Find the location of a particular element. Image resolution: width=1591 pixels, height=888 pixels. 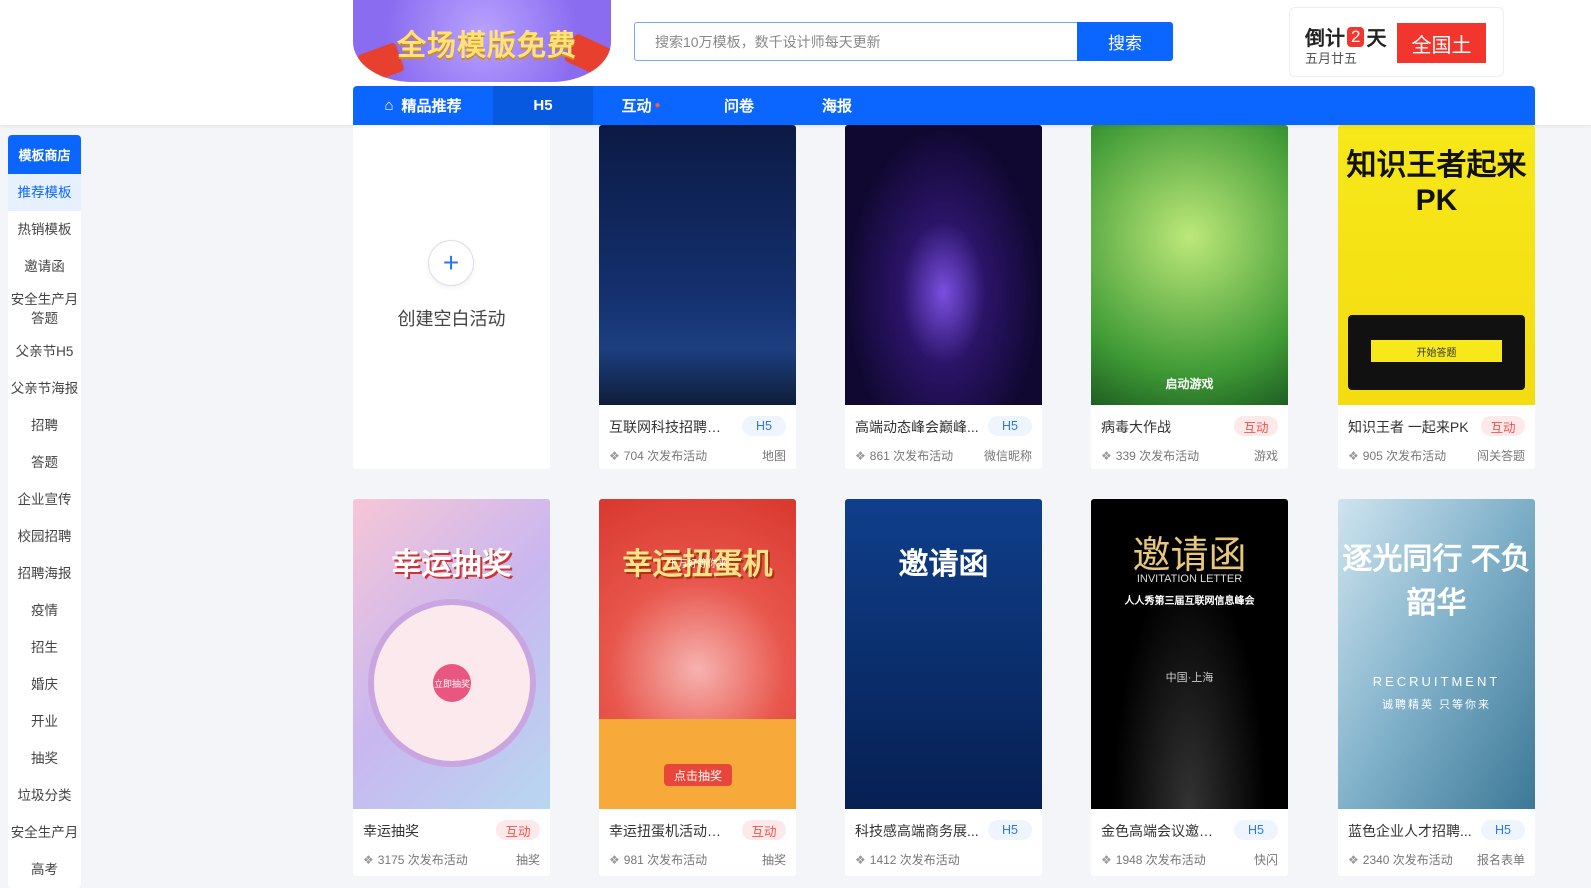

nav-h5: H5 is located at coordinates (543, 105).